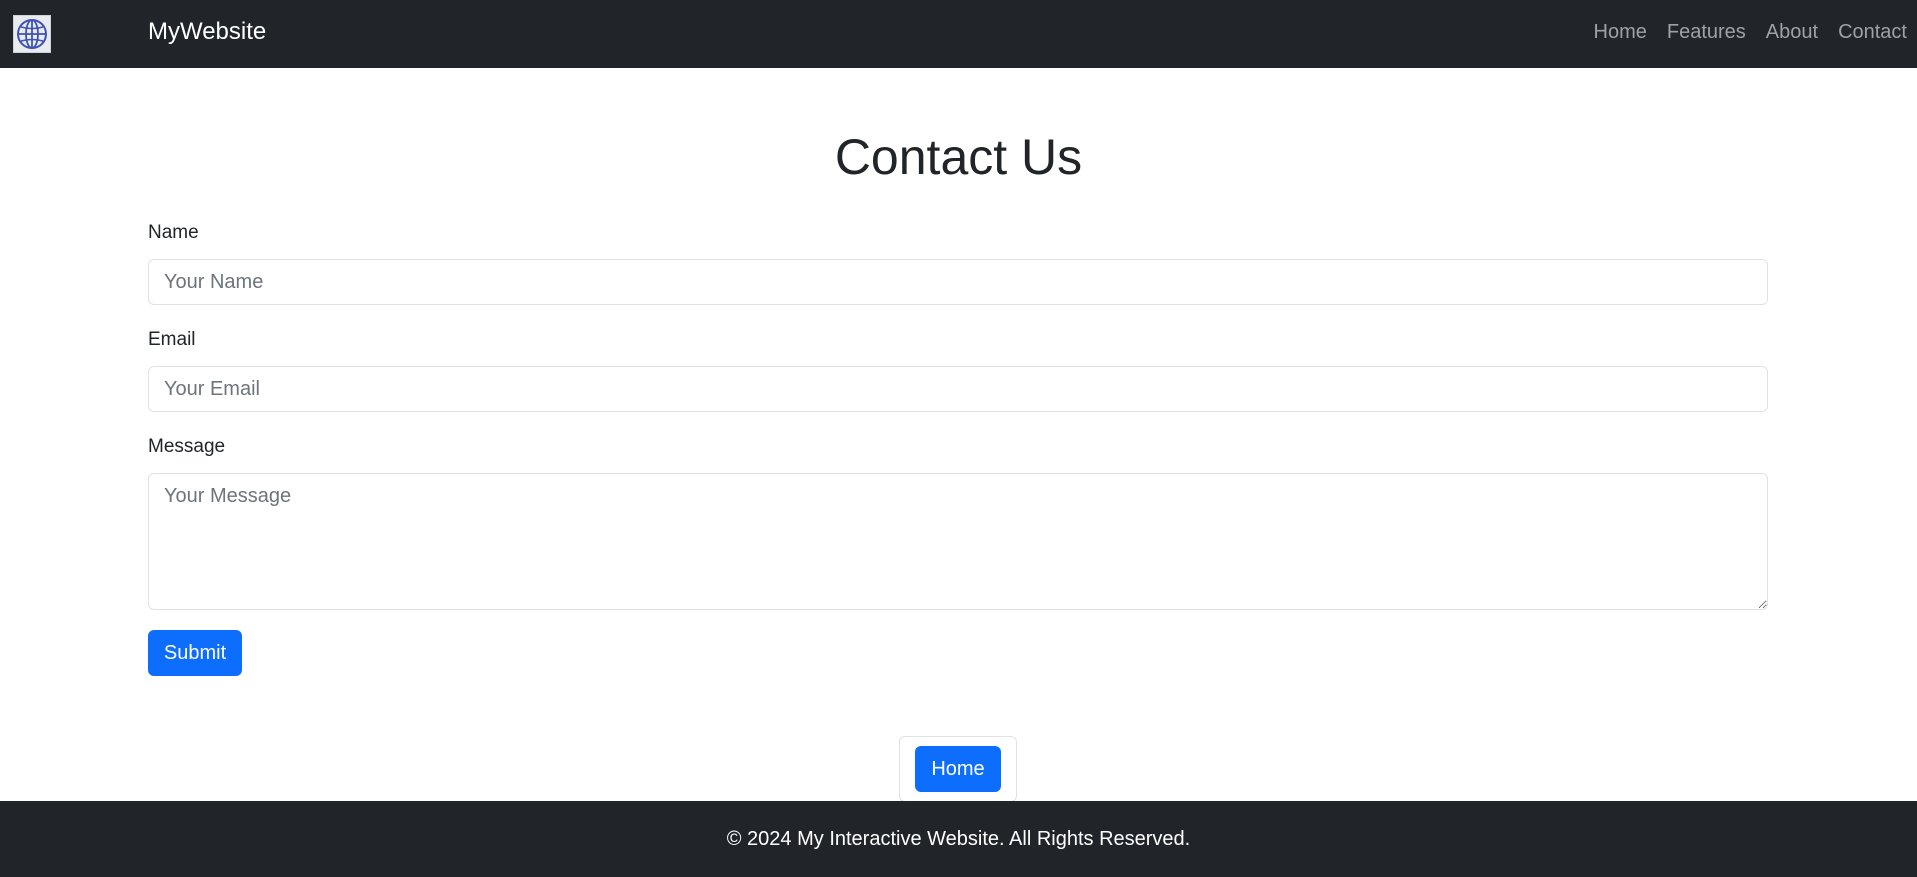 Image resolution: width=1917 pixels, height=877 pixels. I want to click on submit-button: Submit, so click(195, 653).